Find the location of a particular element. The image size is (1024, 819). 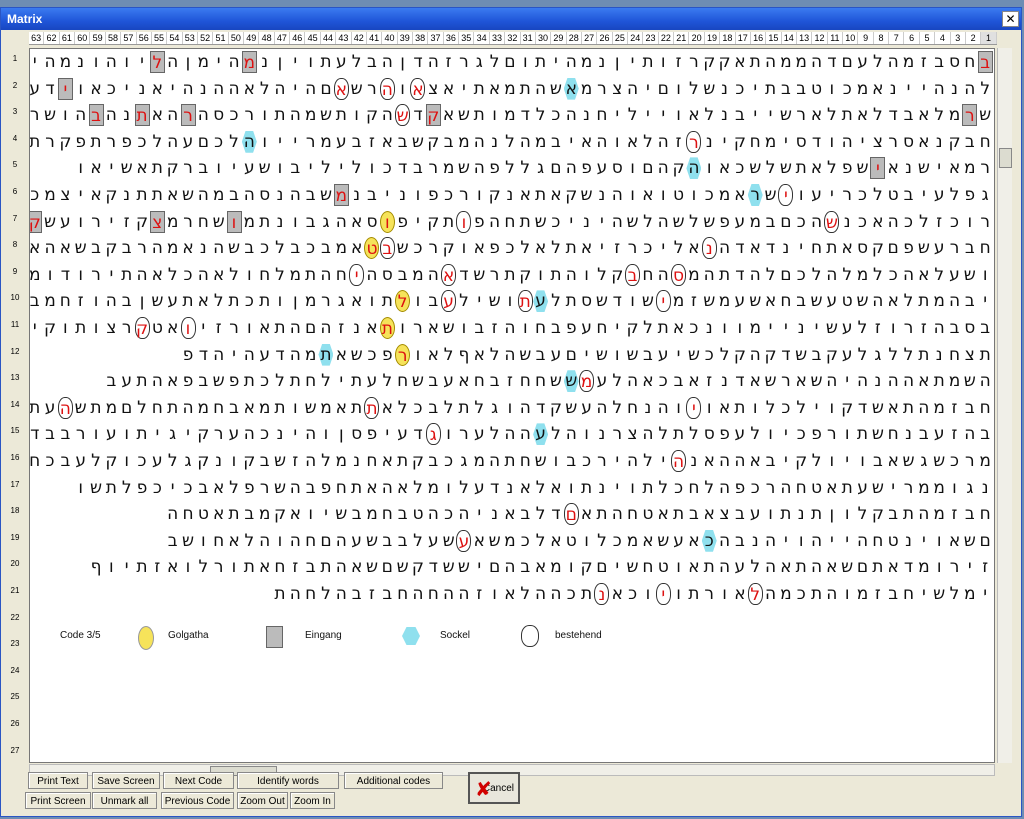

marked-letter-cell: ל is located at coordinates (755, 594).